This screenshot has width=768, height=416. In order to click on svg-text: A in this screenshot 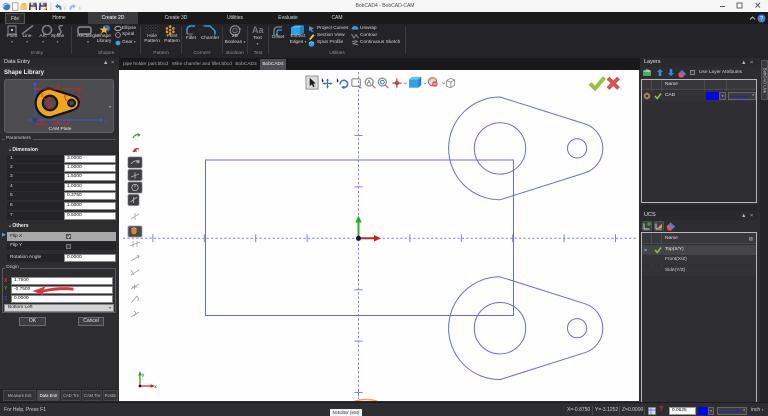, I will do `click(369, 82)`.